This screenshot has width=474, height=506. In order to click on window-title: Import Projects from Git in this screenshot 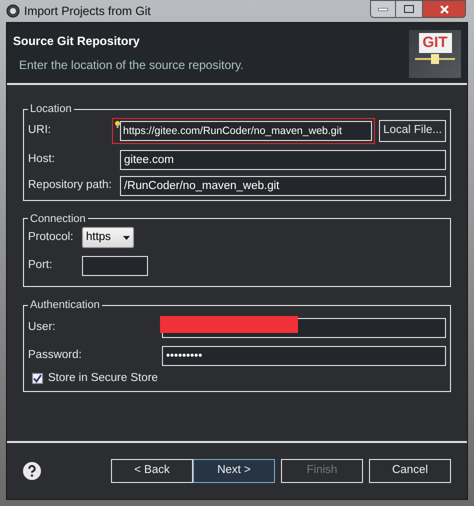, I will do `click(87, 11)`.